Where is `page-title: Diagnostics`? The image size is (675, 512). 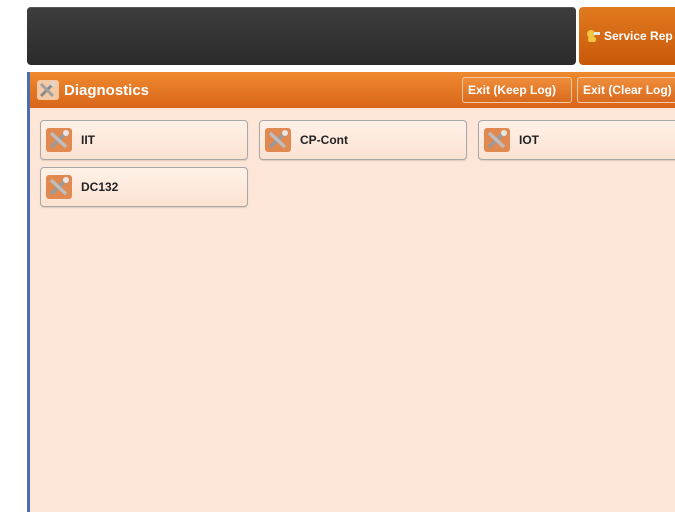
page-title: Diagnostics is located at coordinates (107, 90).